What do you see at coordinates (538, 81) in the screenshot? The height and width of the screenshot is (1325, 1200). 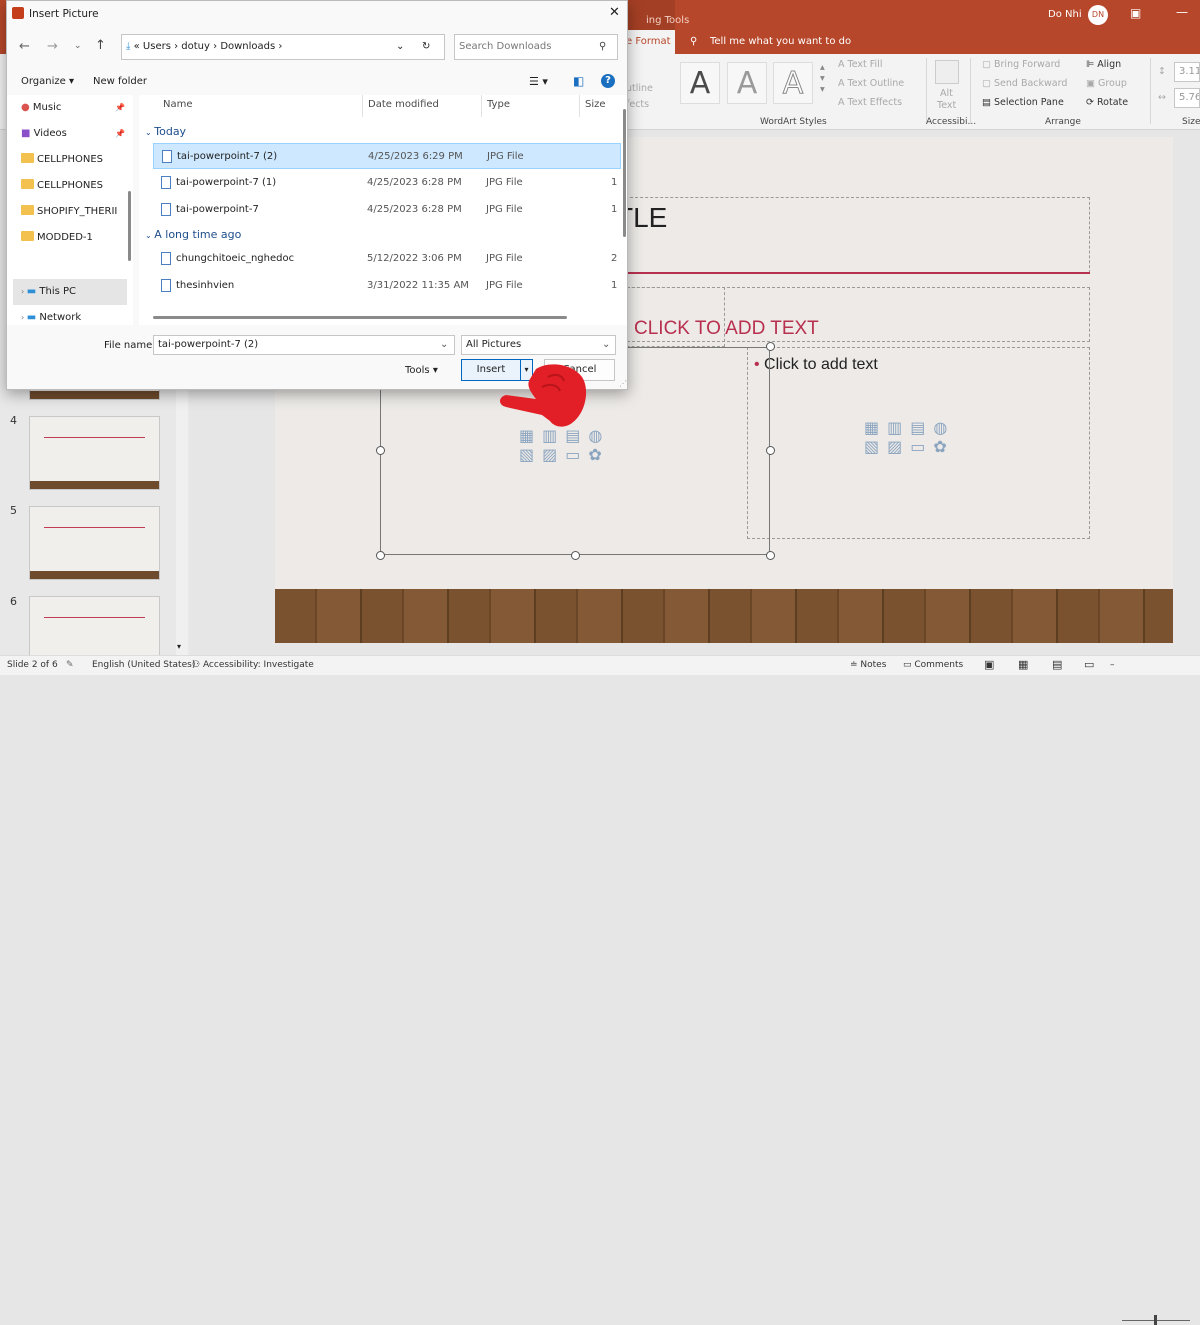 I see `view-options-icon: ☰ ▾` at bounding box center [538, 81].